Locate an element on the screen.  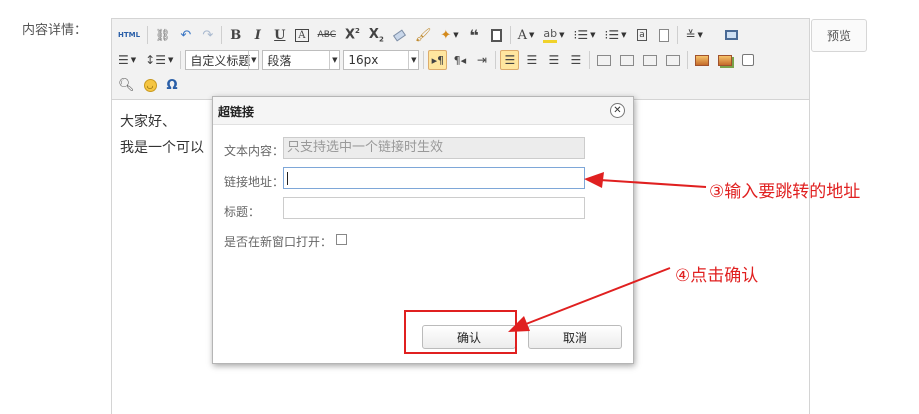
arrow-head-confirm is located at coordinates (519, 324).